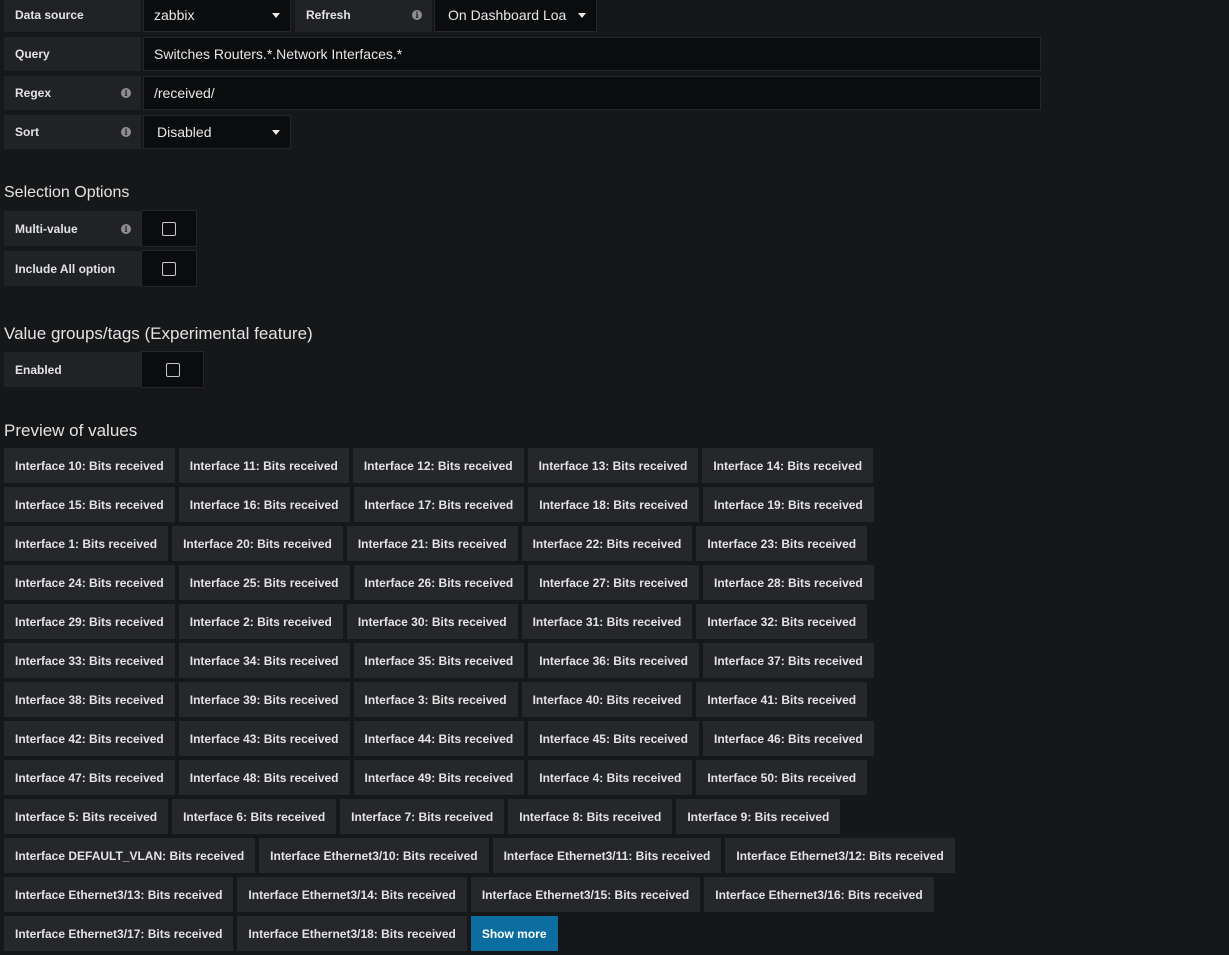 The width and height of the screenshot is (1229, 955). What do you see at coordinates (86, 816) in the screenshot?
I see `preview-value-chip: Interface 5: Bits received` at bounding box center [86, 816].